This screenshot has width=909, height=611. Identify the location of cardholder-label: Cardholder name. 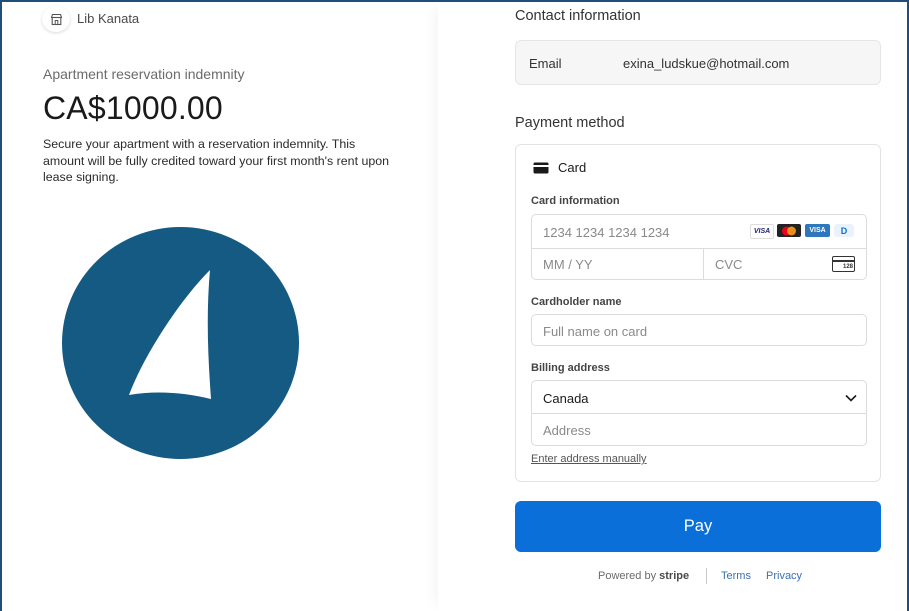
(576, 302).